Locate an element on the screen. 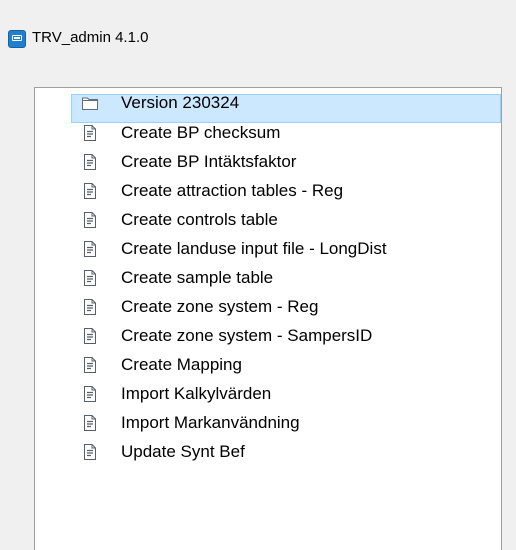 The height and width of the screenshot is (550, 516). window-titlebar: TRV_admin 4.1.0 is located at coordinates (258, 37).